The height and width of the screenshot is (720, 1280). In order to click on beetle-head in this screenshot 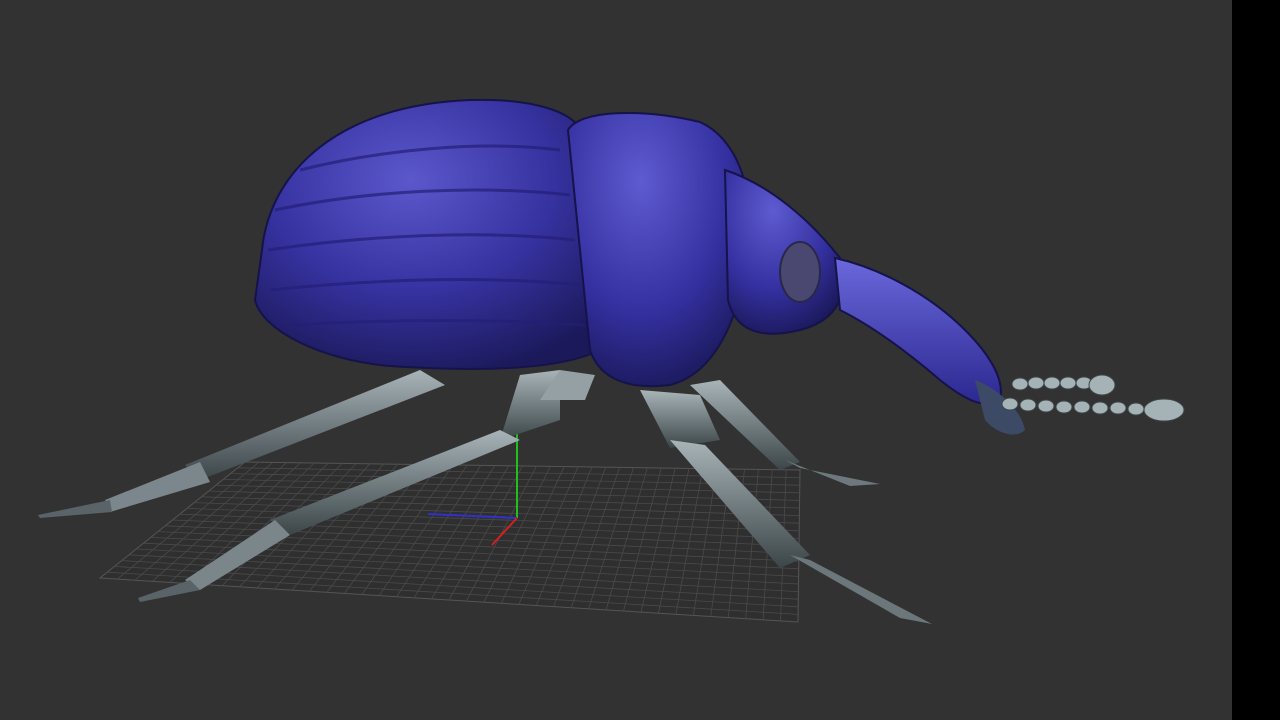, I will do `click(784, 251)`.